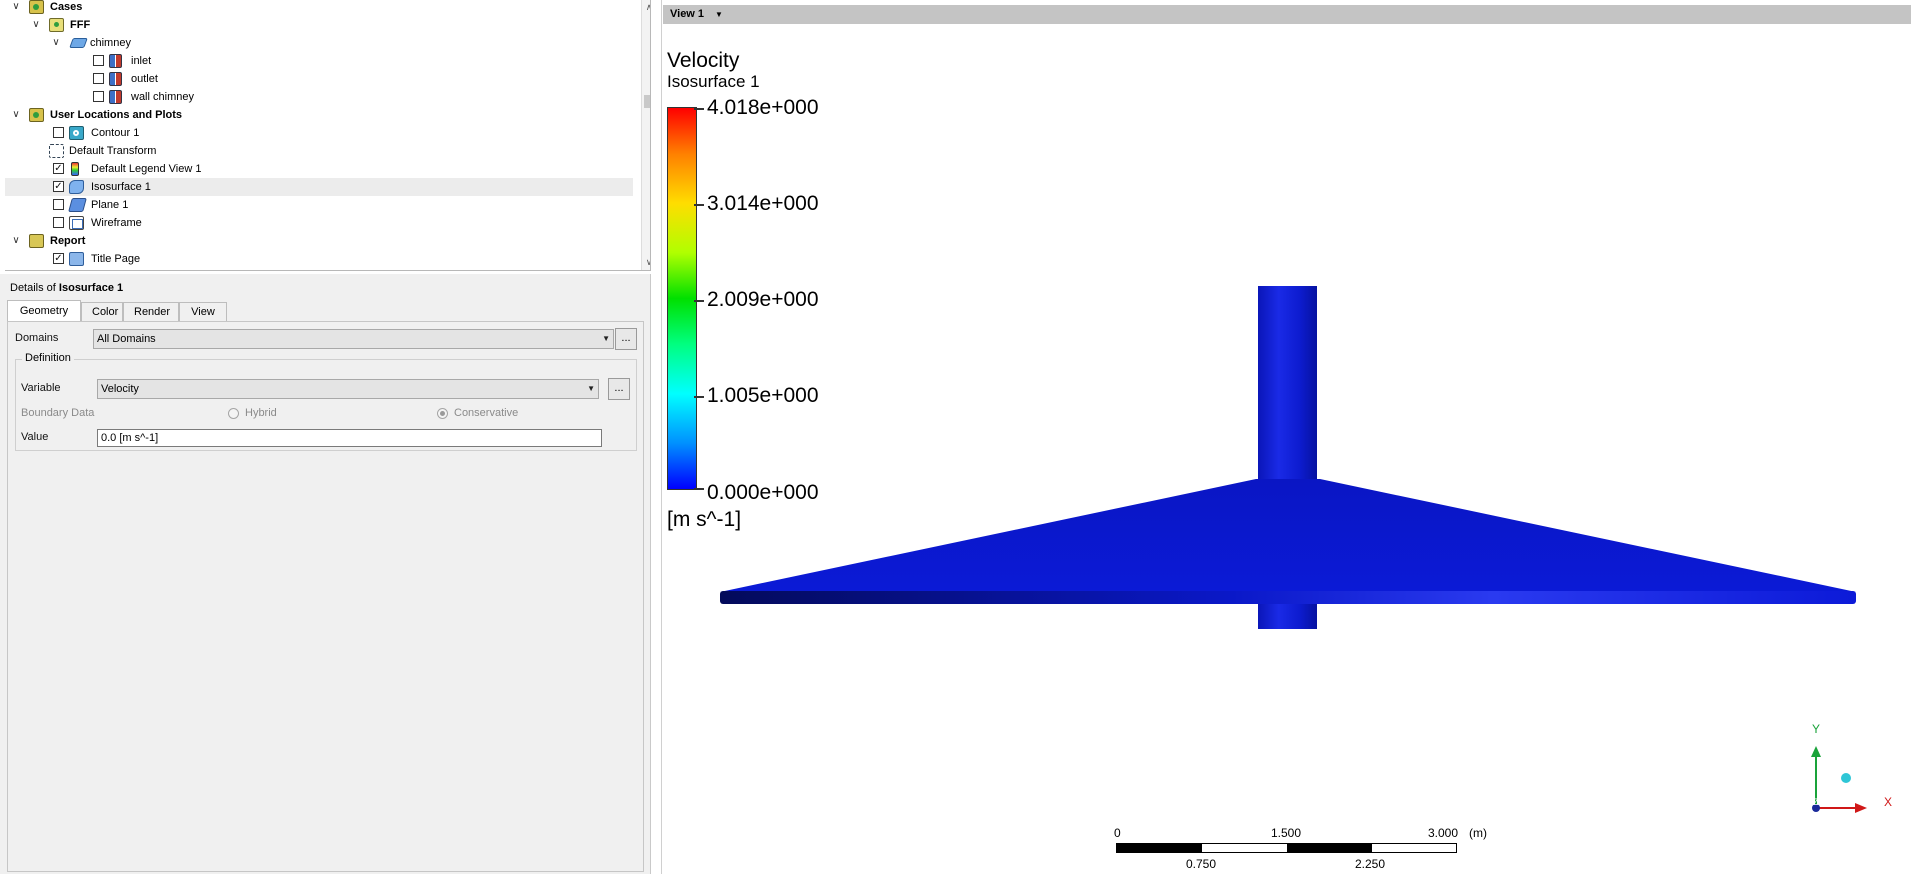  What do you see at coordinates (1816, 729) in the screenshot?
I see `y-axis-label: Y` at bounding box center [1816, 729].